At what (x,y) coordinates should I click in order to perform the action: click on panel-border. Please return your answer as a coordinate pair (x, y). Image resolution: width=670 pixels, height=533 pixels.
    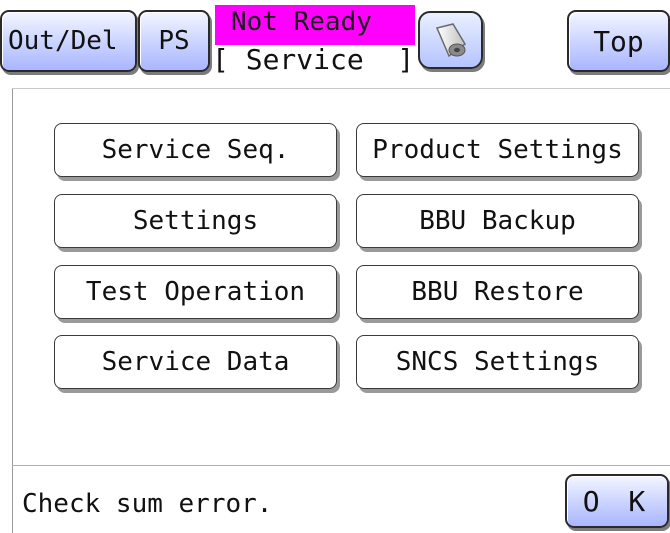
    Looking at the image, I should click on (12, 310).